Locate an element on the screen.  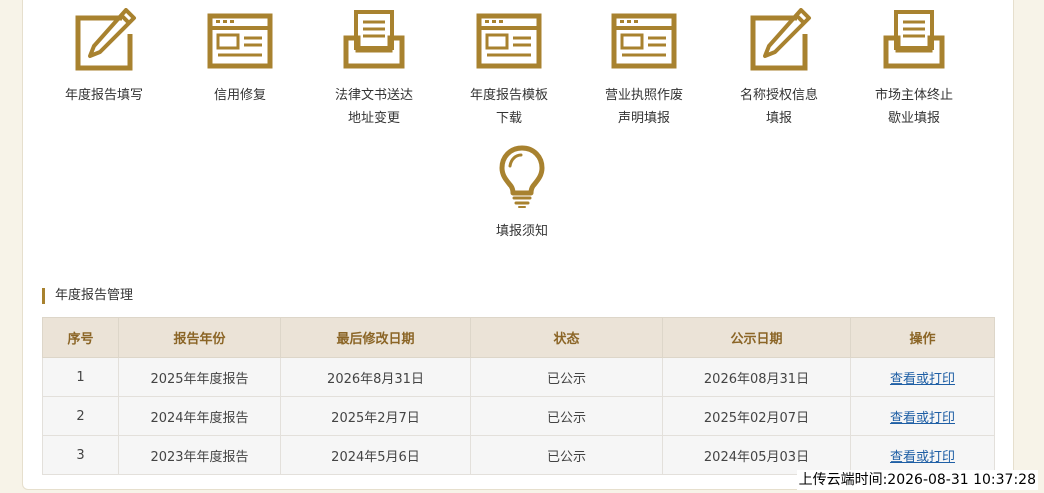
tile-report-template-download: 年度报告模板 下载 is located at coordinates (509, 69).